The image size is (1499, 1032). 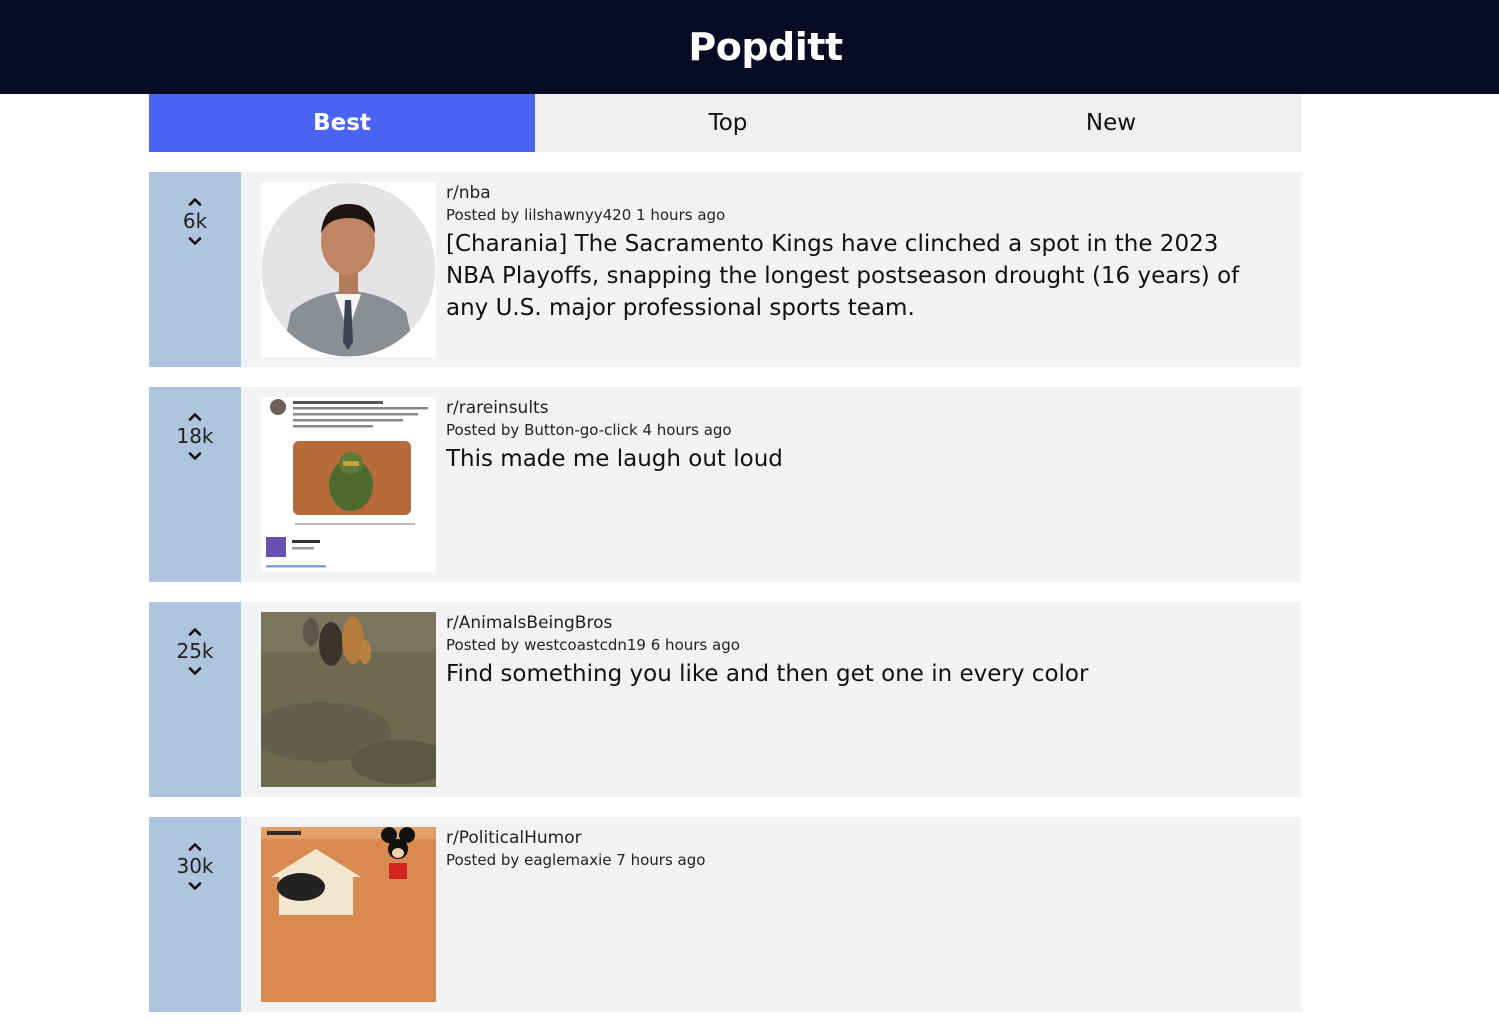 I want to click on post-time: 6 hours ago, so click(x=695, y=645).